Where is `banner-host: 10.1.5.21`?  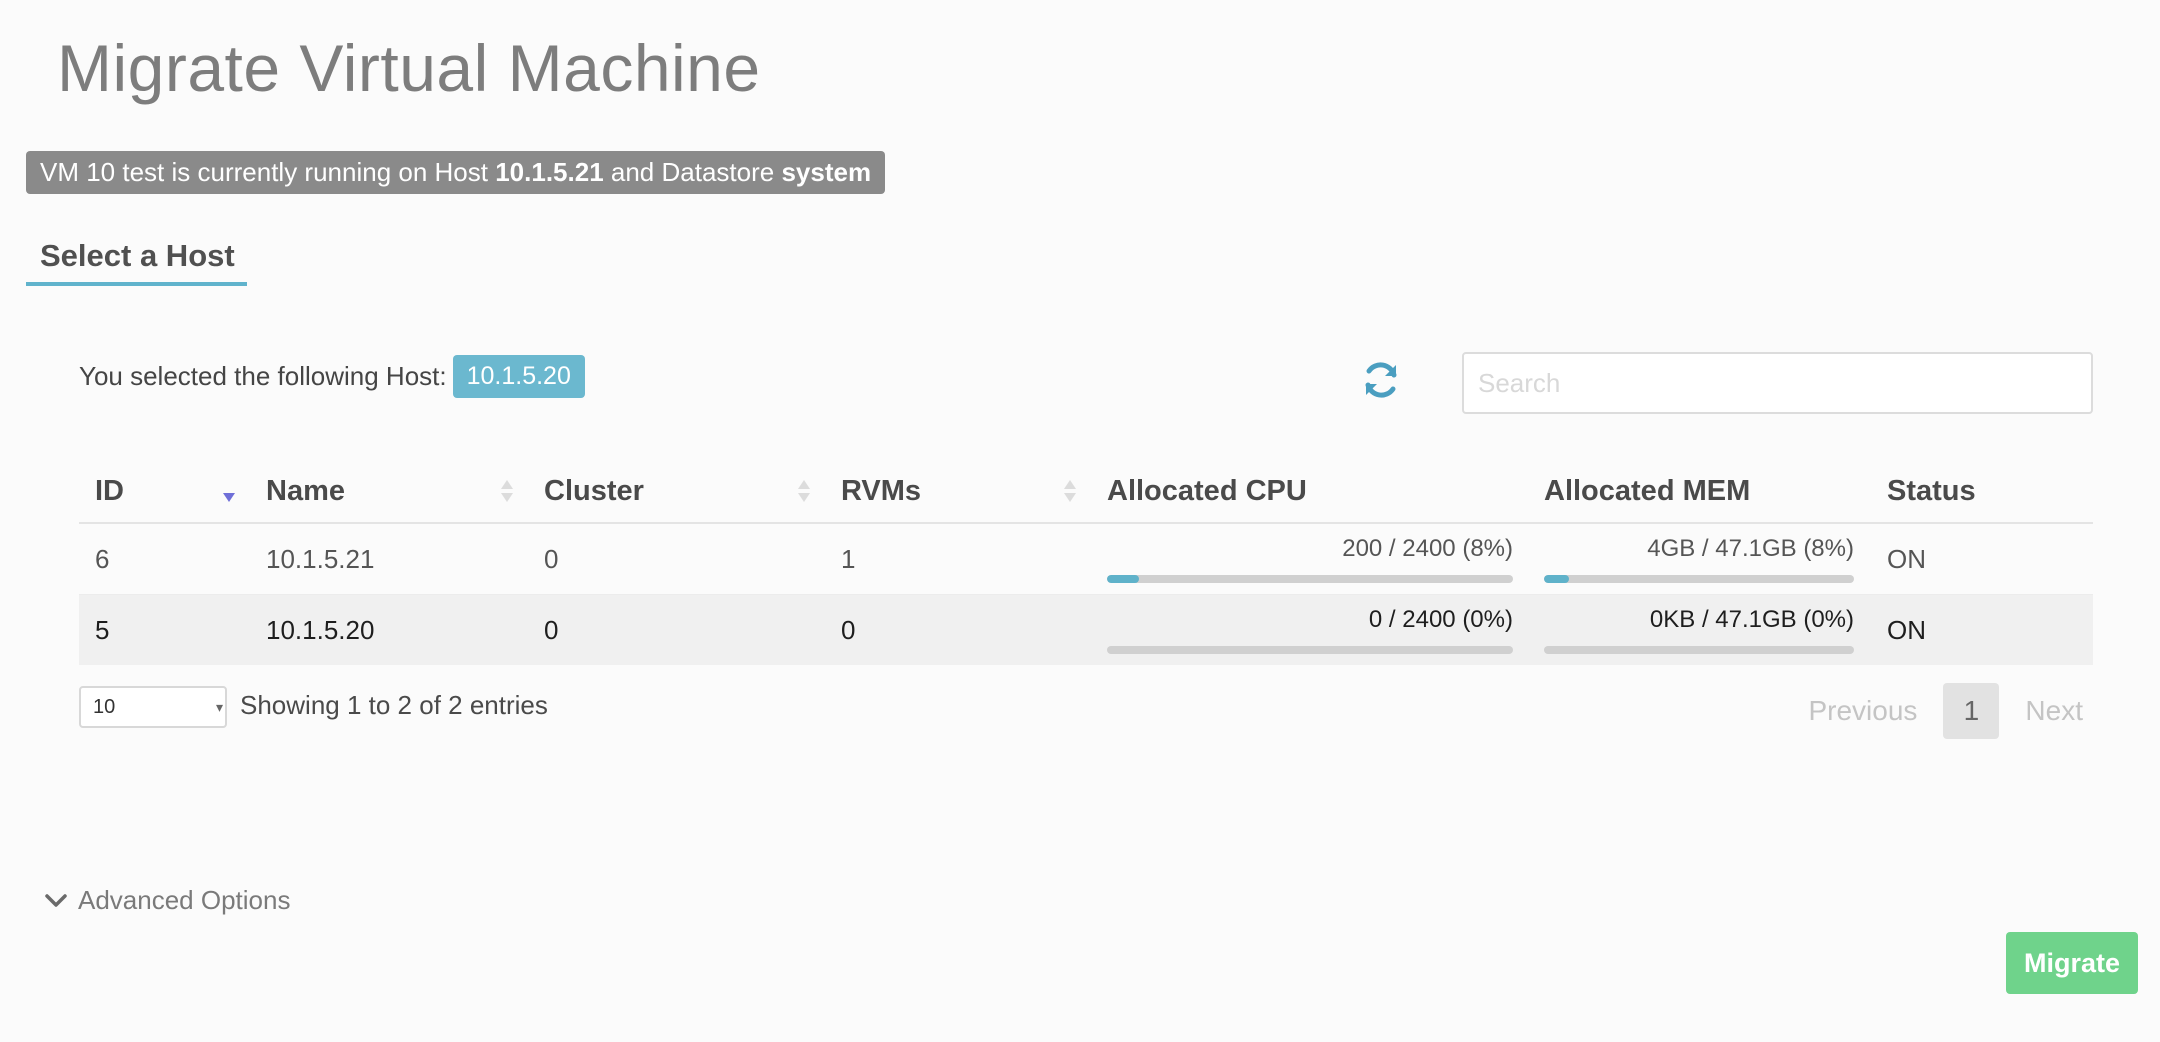
banner-host: 10.1.5.21 is located at coordinates (549, 172).